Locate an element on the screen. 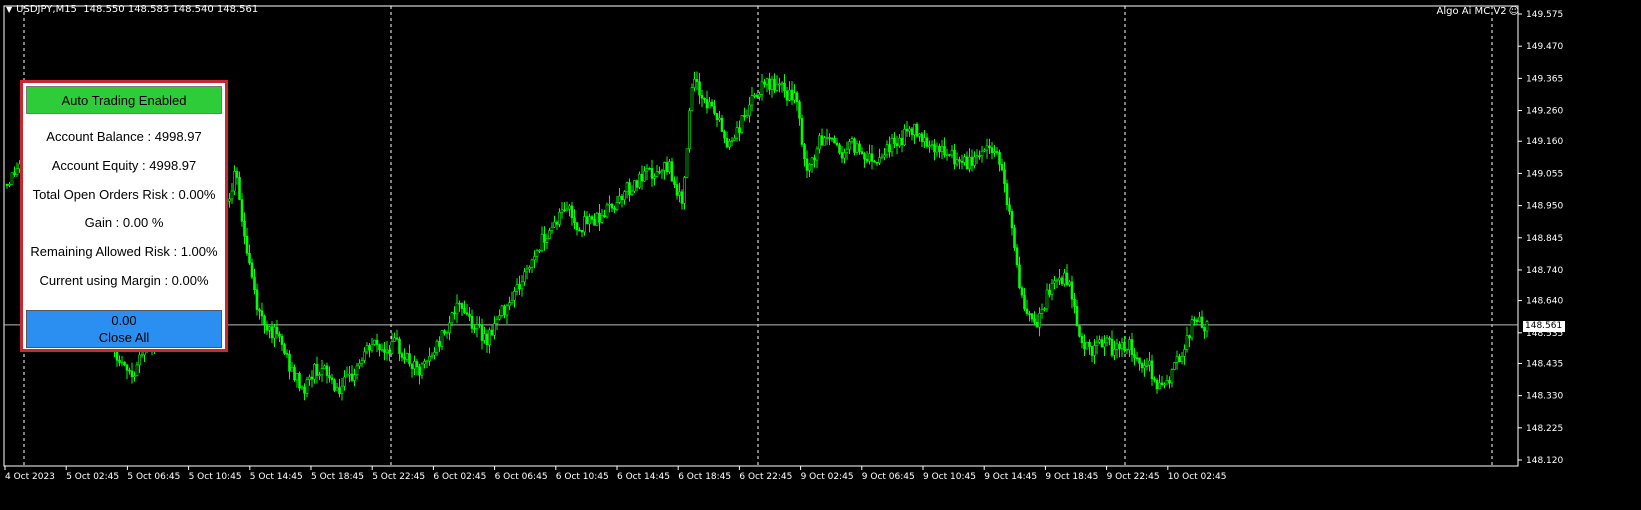 This screenshot has height=510, width=1641. y-tick-label: 148.740 is located at coordinates (1544, 271).